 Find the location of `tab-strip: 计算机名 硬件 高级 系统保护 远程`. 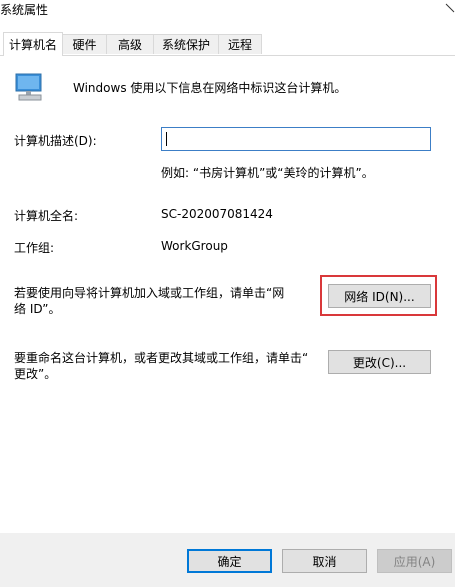

tab-strip: 计算机名 硬件 高级 系统保护 远程 is located at coordinates (227, 44).